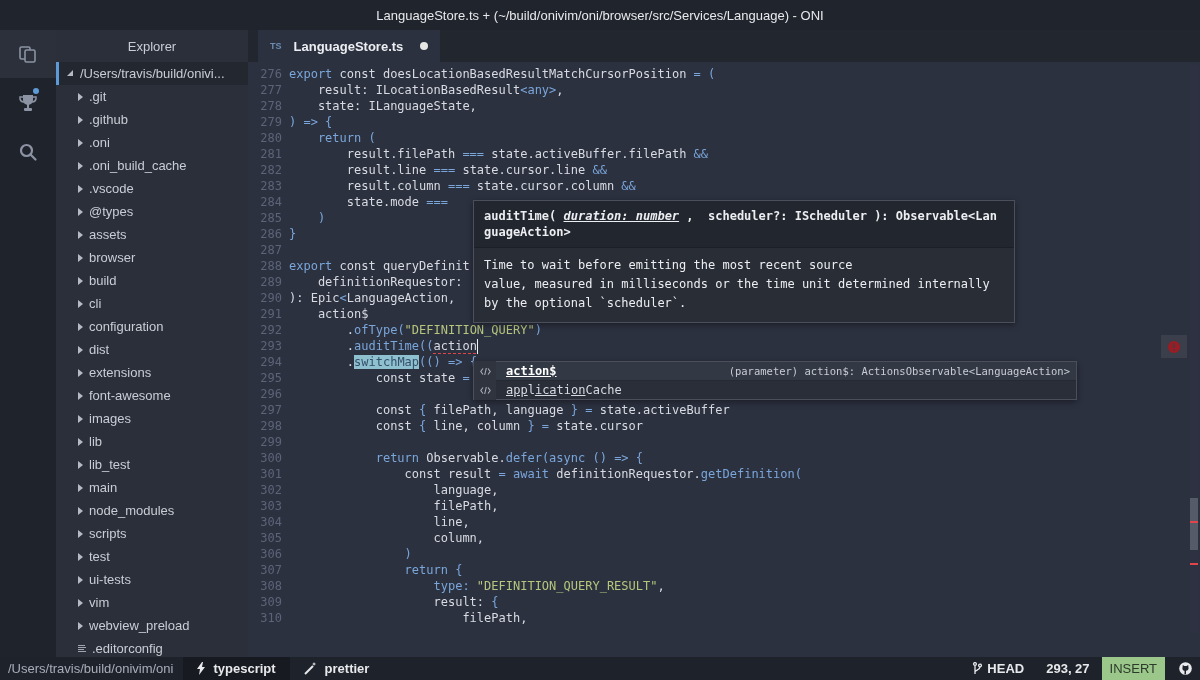  I want to click on code-line: state.mode ===, so click(396, 202).